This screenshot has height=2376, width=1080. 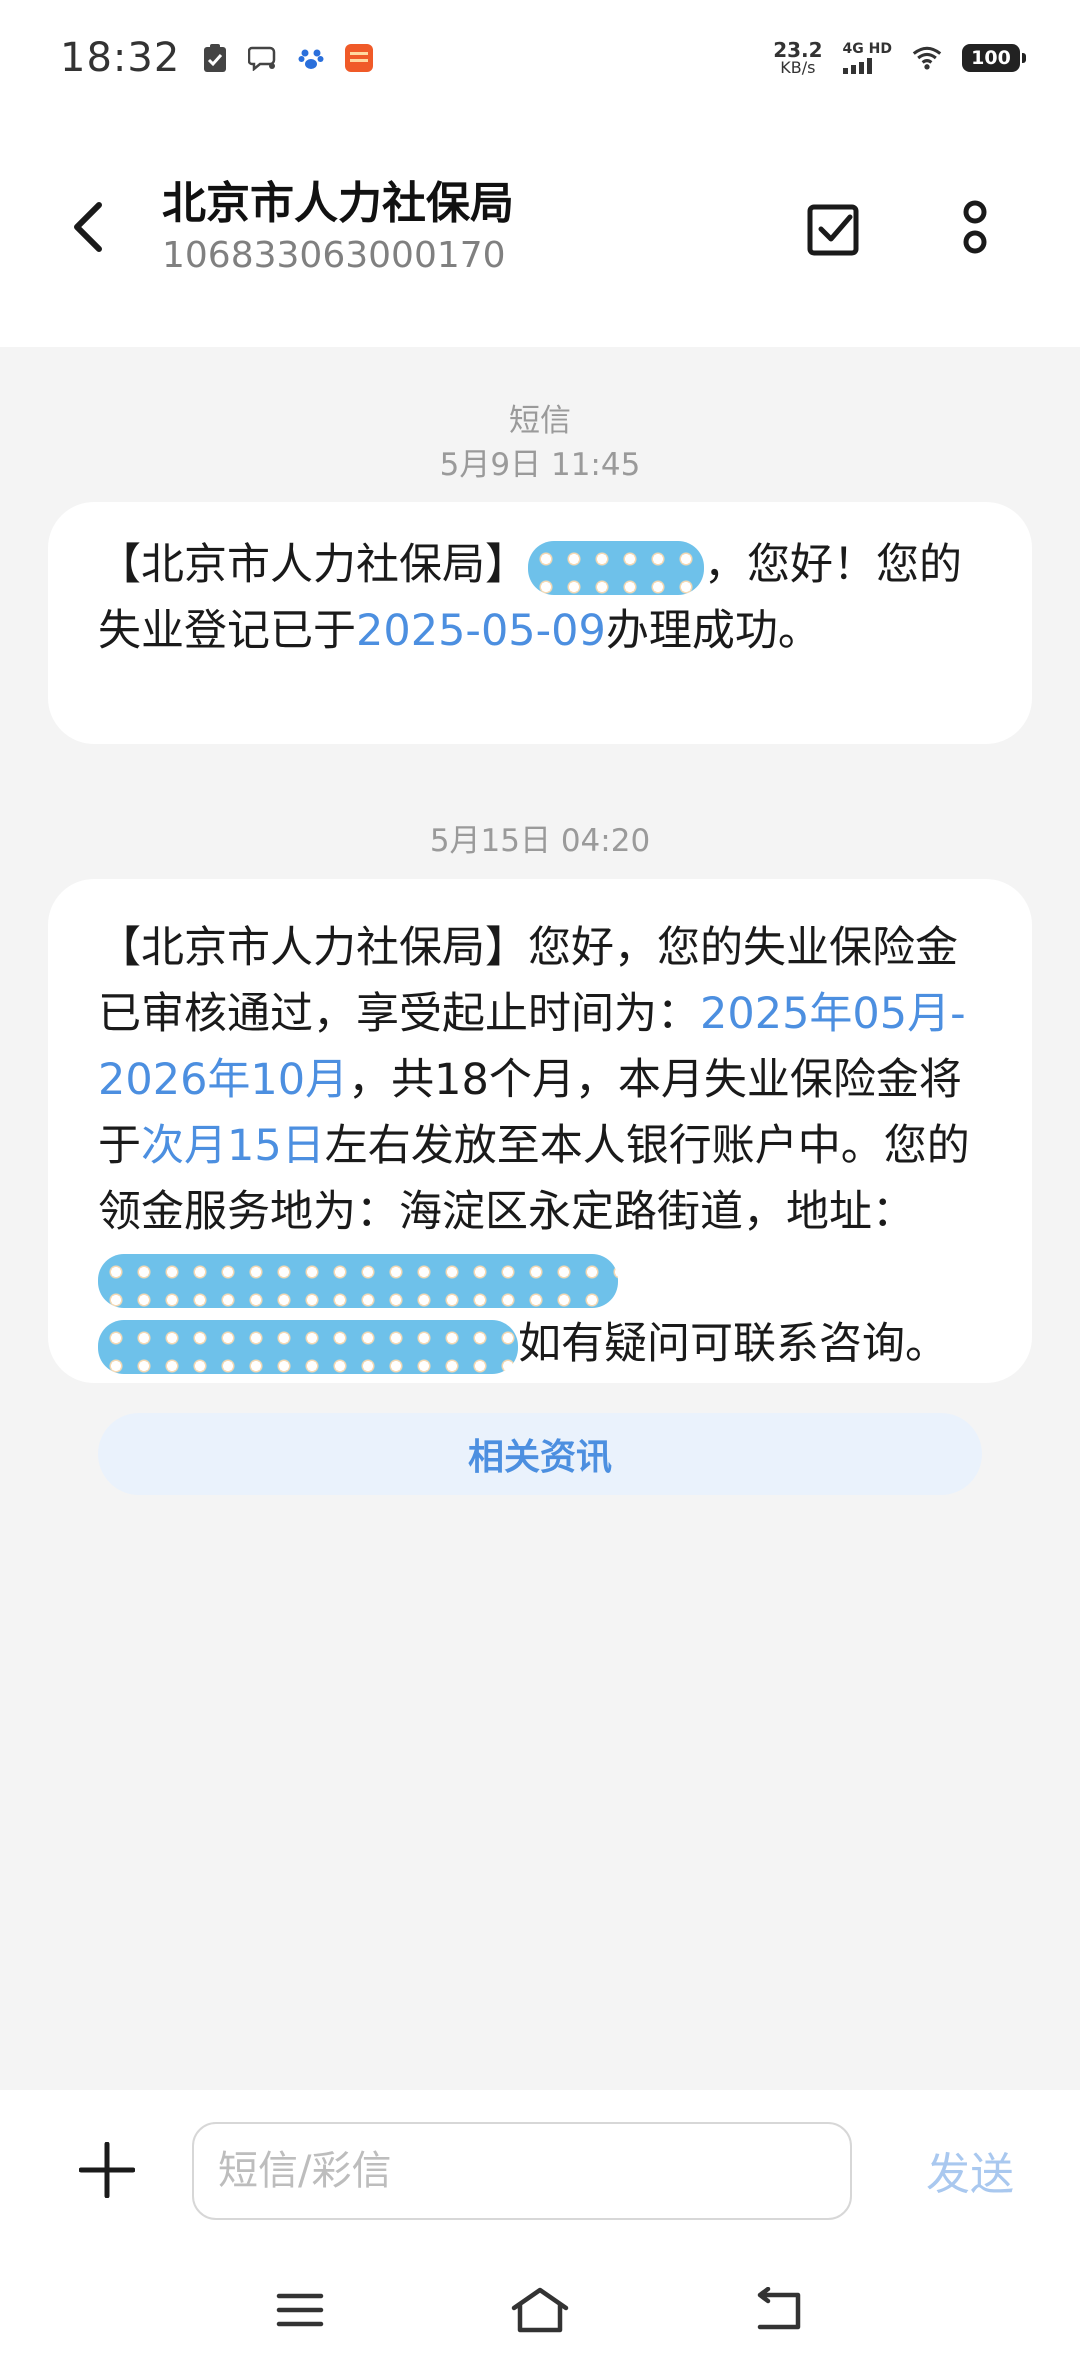 What do you see at coordinates (522, 2171) in the screenshot?
I see `message-input` at bounding box center [522, 2171].